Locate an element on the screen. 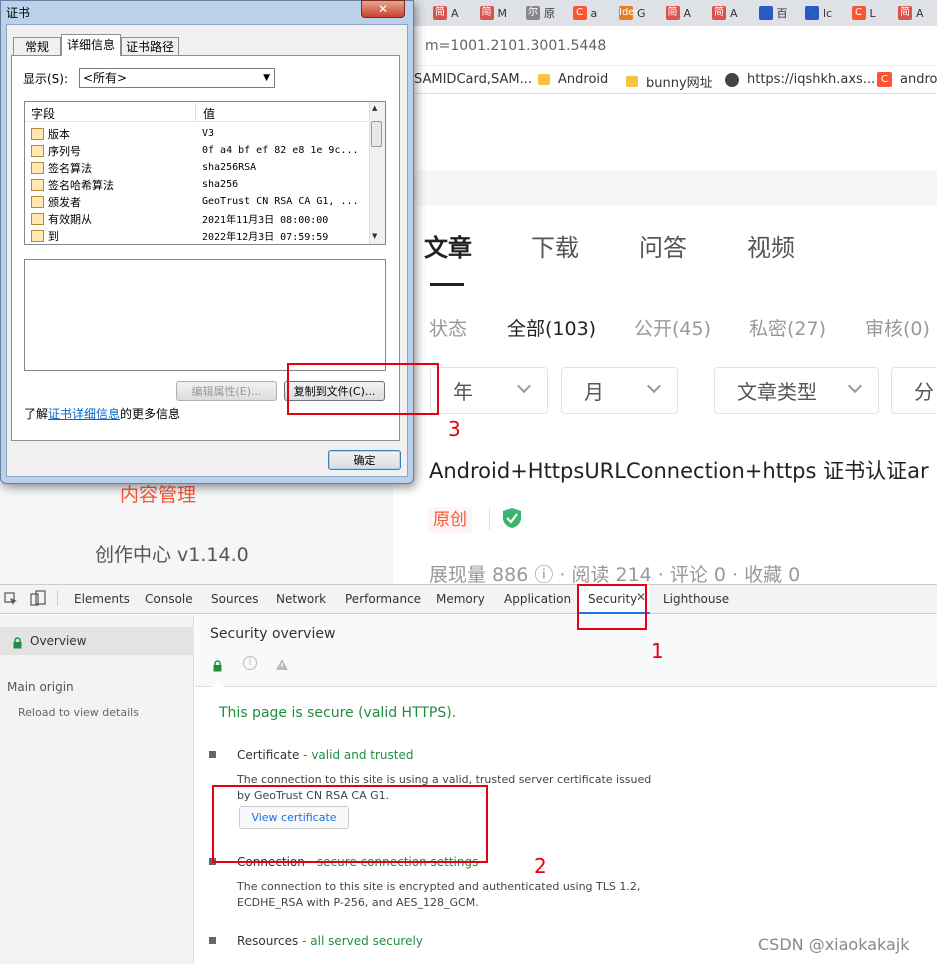 This screenshot has width=937, height=964. url-text: m=1001.2101.3001.5448 is located at coordinates (515, 46).